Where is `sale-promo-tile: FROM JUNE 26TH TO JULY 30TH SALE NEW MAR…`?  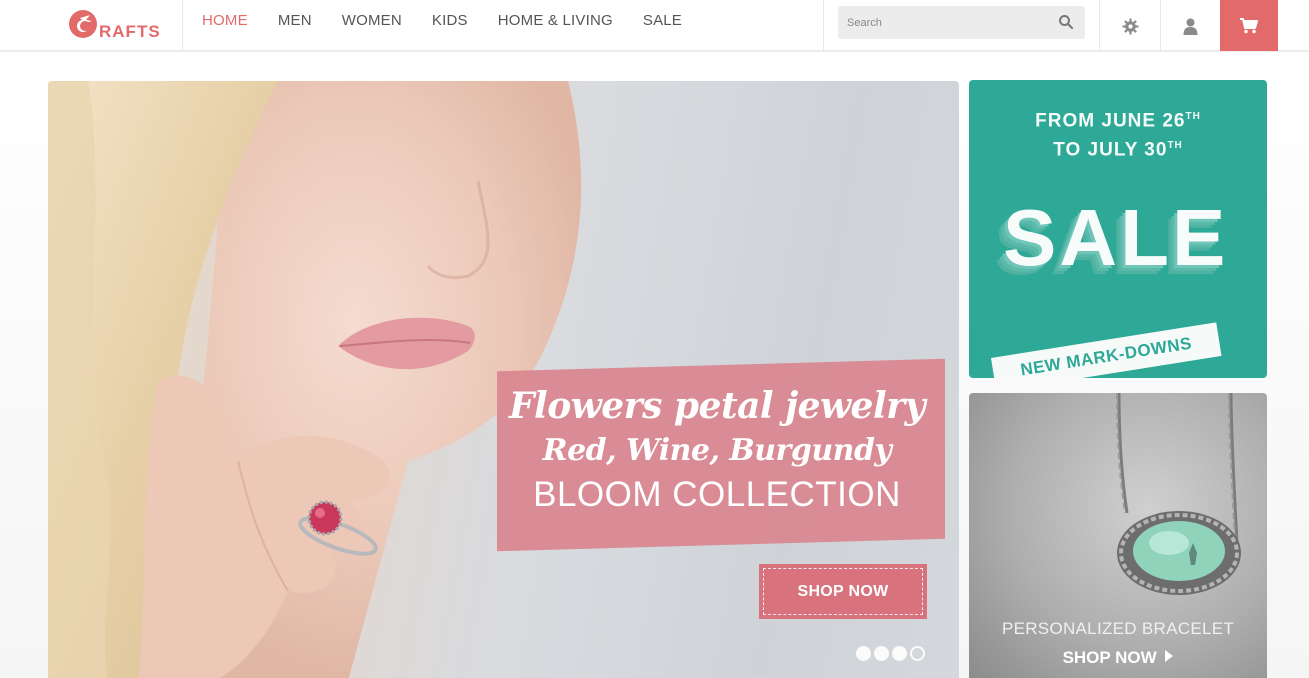 sale-promo-tile: FROM JUNE 26TH TO JULY 30TH SALE NEW MAR… is located at coordinates (1118, 229).